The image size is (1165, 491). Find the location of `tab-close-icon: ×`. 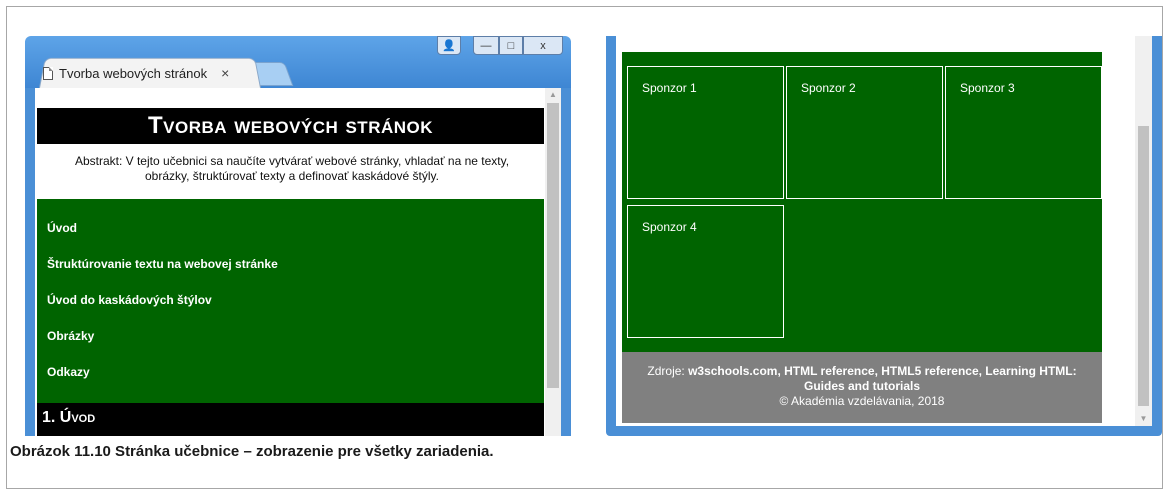

tab-close-icon: × is located at coordinates (225, 73).